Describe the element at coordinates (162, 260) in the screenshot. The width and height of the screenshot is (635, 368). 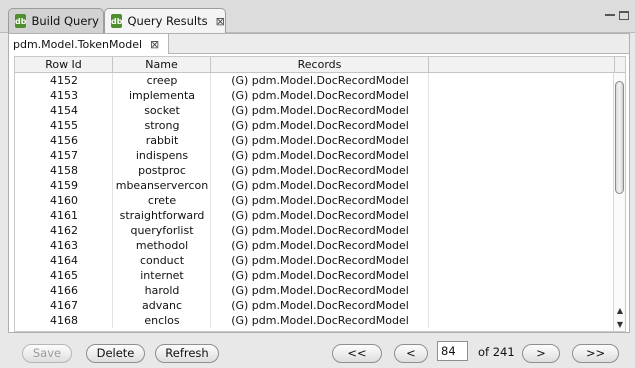
I see `cell-name: conduct` at that location.